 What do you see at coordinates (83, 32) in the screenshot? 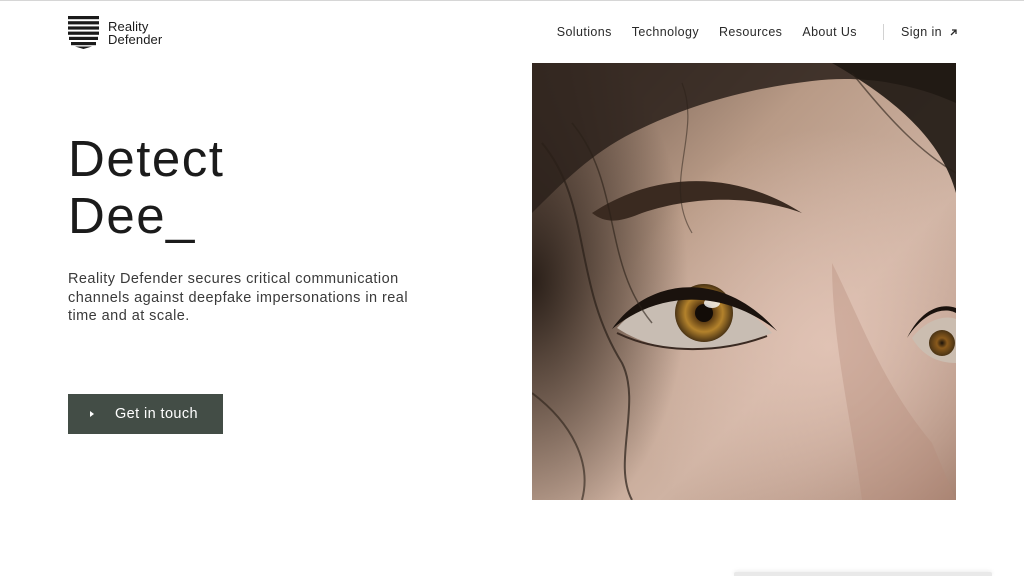
I see `stacked-stripes-shield-icon` at bounding box center [83, 32].